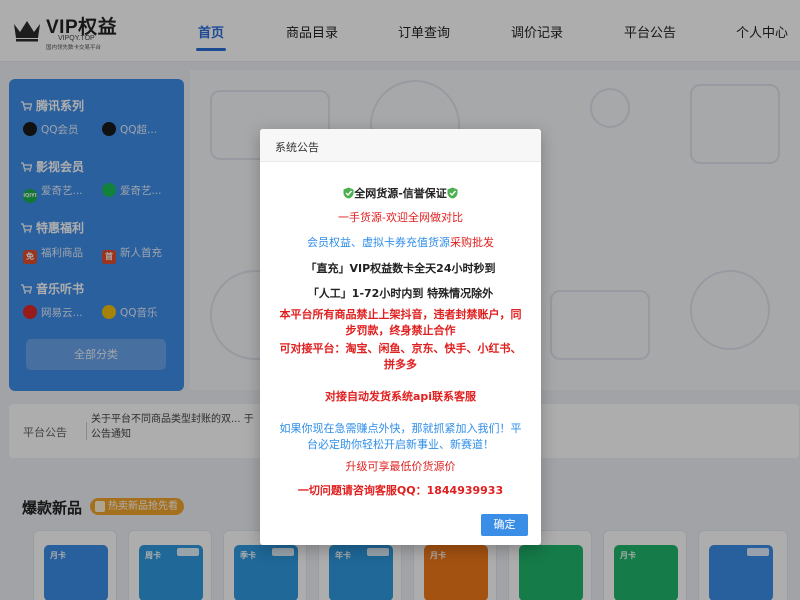  Describe the element at coordinates (400, 466) in the screenshot. I see `announcement-line: 升级可享最低价货源价` at that location.